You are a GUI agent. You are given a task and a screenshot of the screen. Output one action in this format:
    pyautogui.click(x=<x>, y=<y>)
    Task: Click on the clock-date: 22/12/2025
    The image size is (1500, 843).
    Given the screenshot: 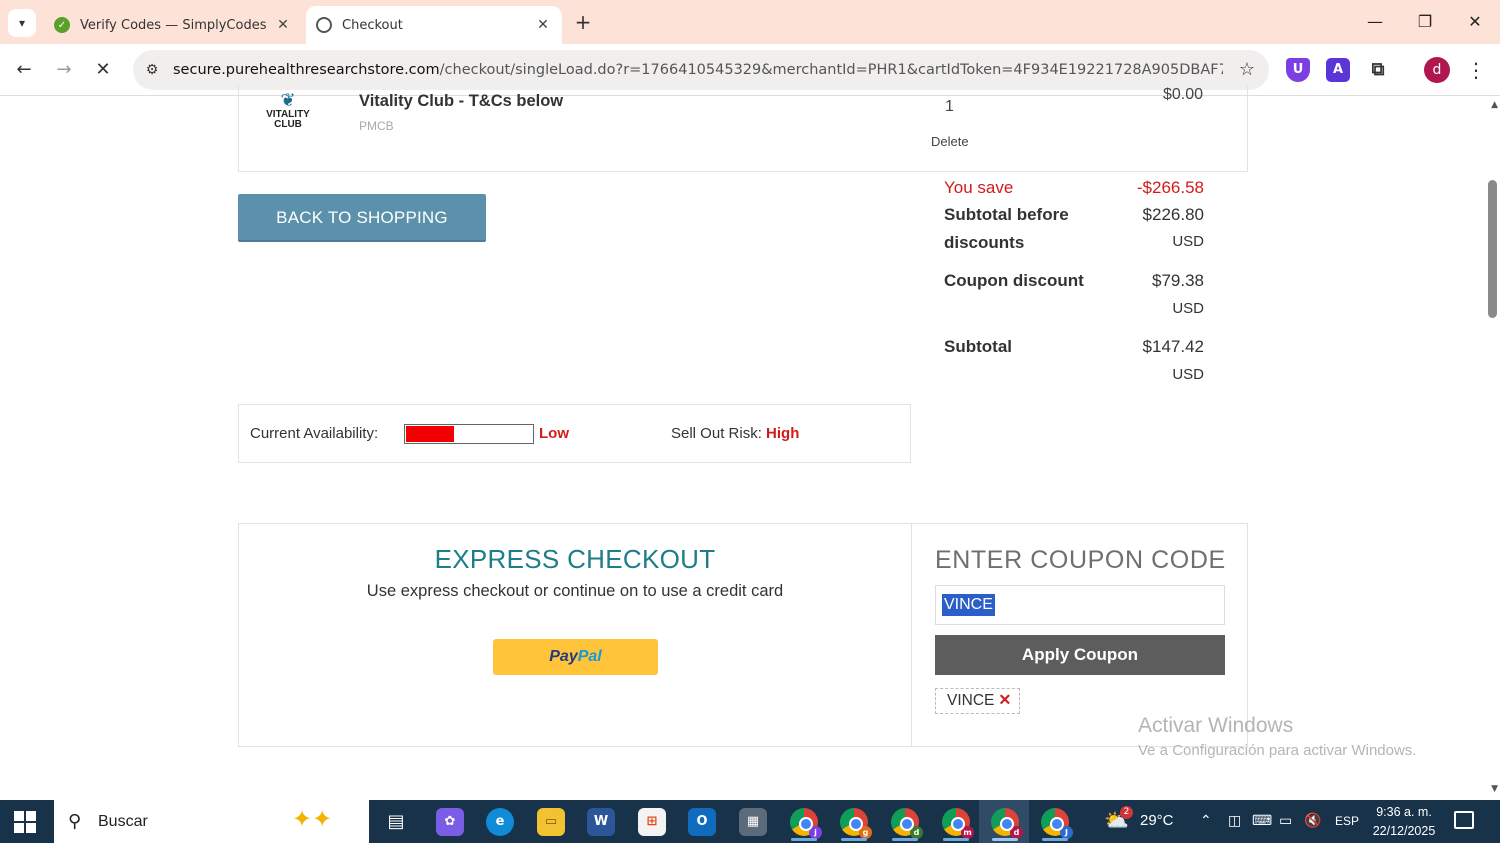 What is the action you would take?
    pyautogui.click(x=1404, y=831)
    